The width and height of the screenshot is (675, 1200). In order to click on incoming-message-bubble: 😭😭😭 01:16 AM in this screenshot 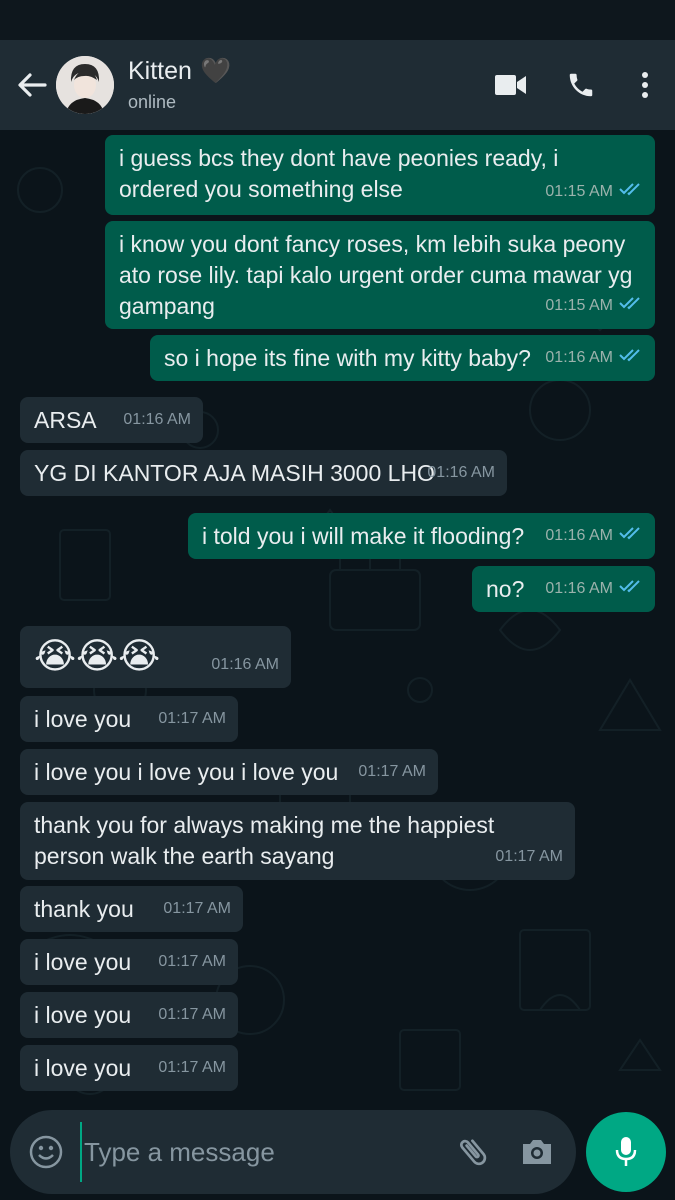, I will do `click(155, 657)`.